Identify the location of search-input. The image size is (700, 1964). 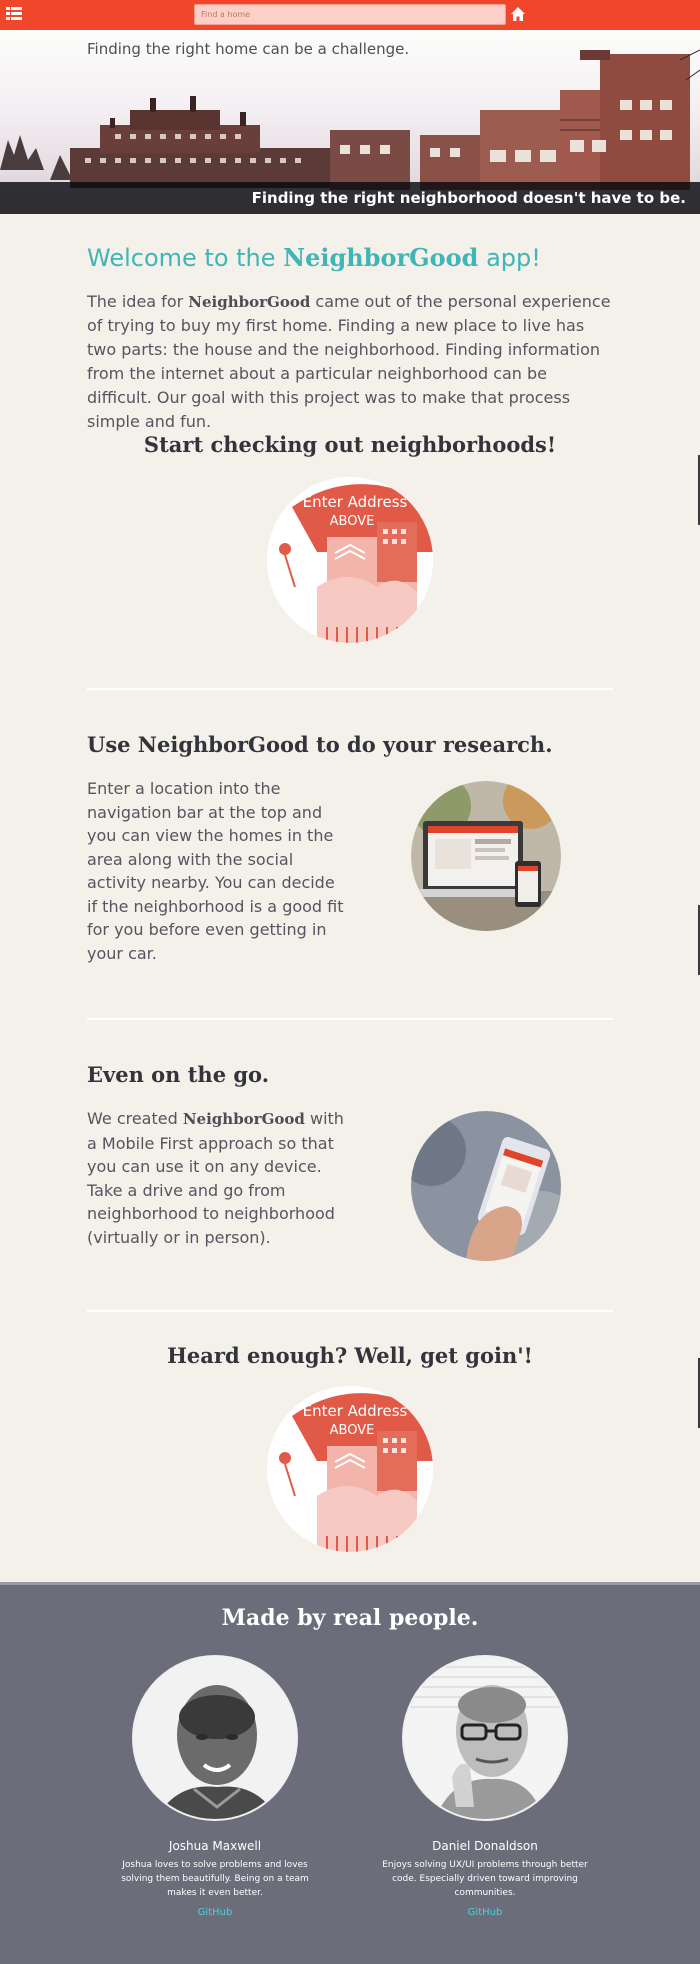
(350, 14).